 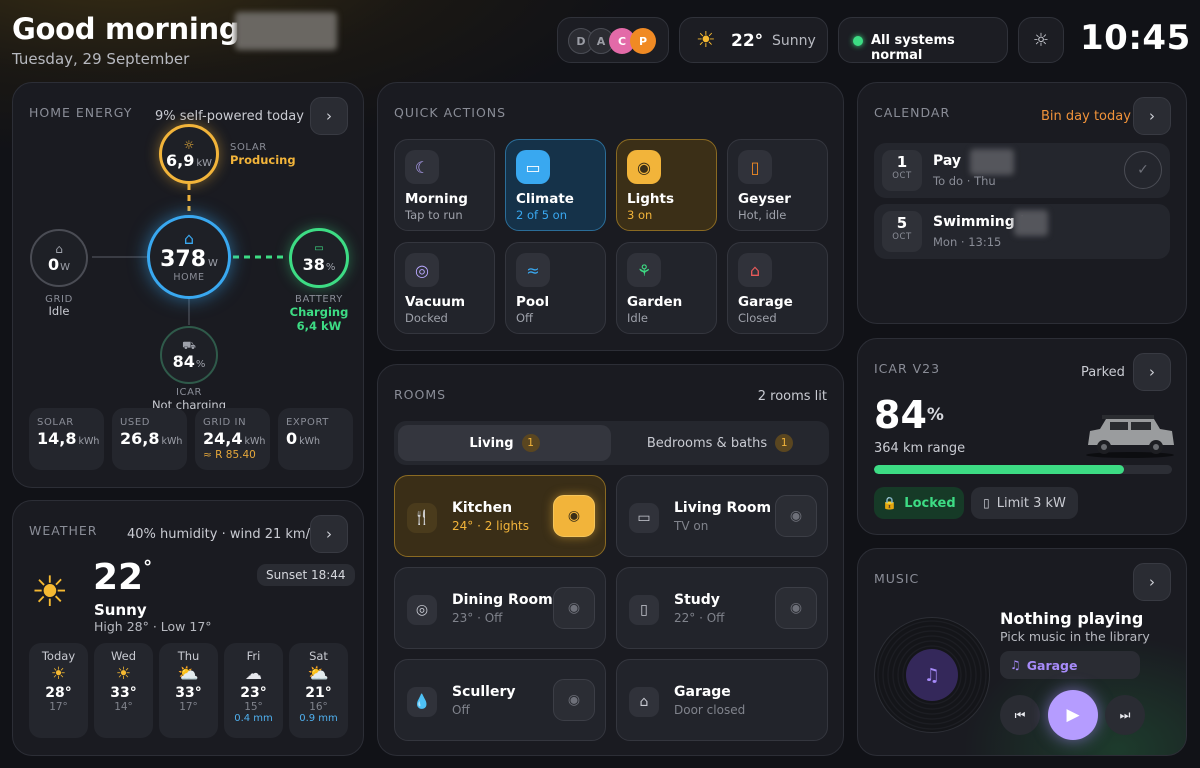 What do you see at coordinates (533, 167) in the screenshot?
I see `ac-icon: ▭` at bounding box center [533, 167].